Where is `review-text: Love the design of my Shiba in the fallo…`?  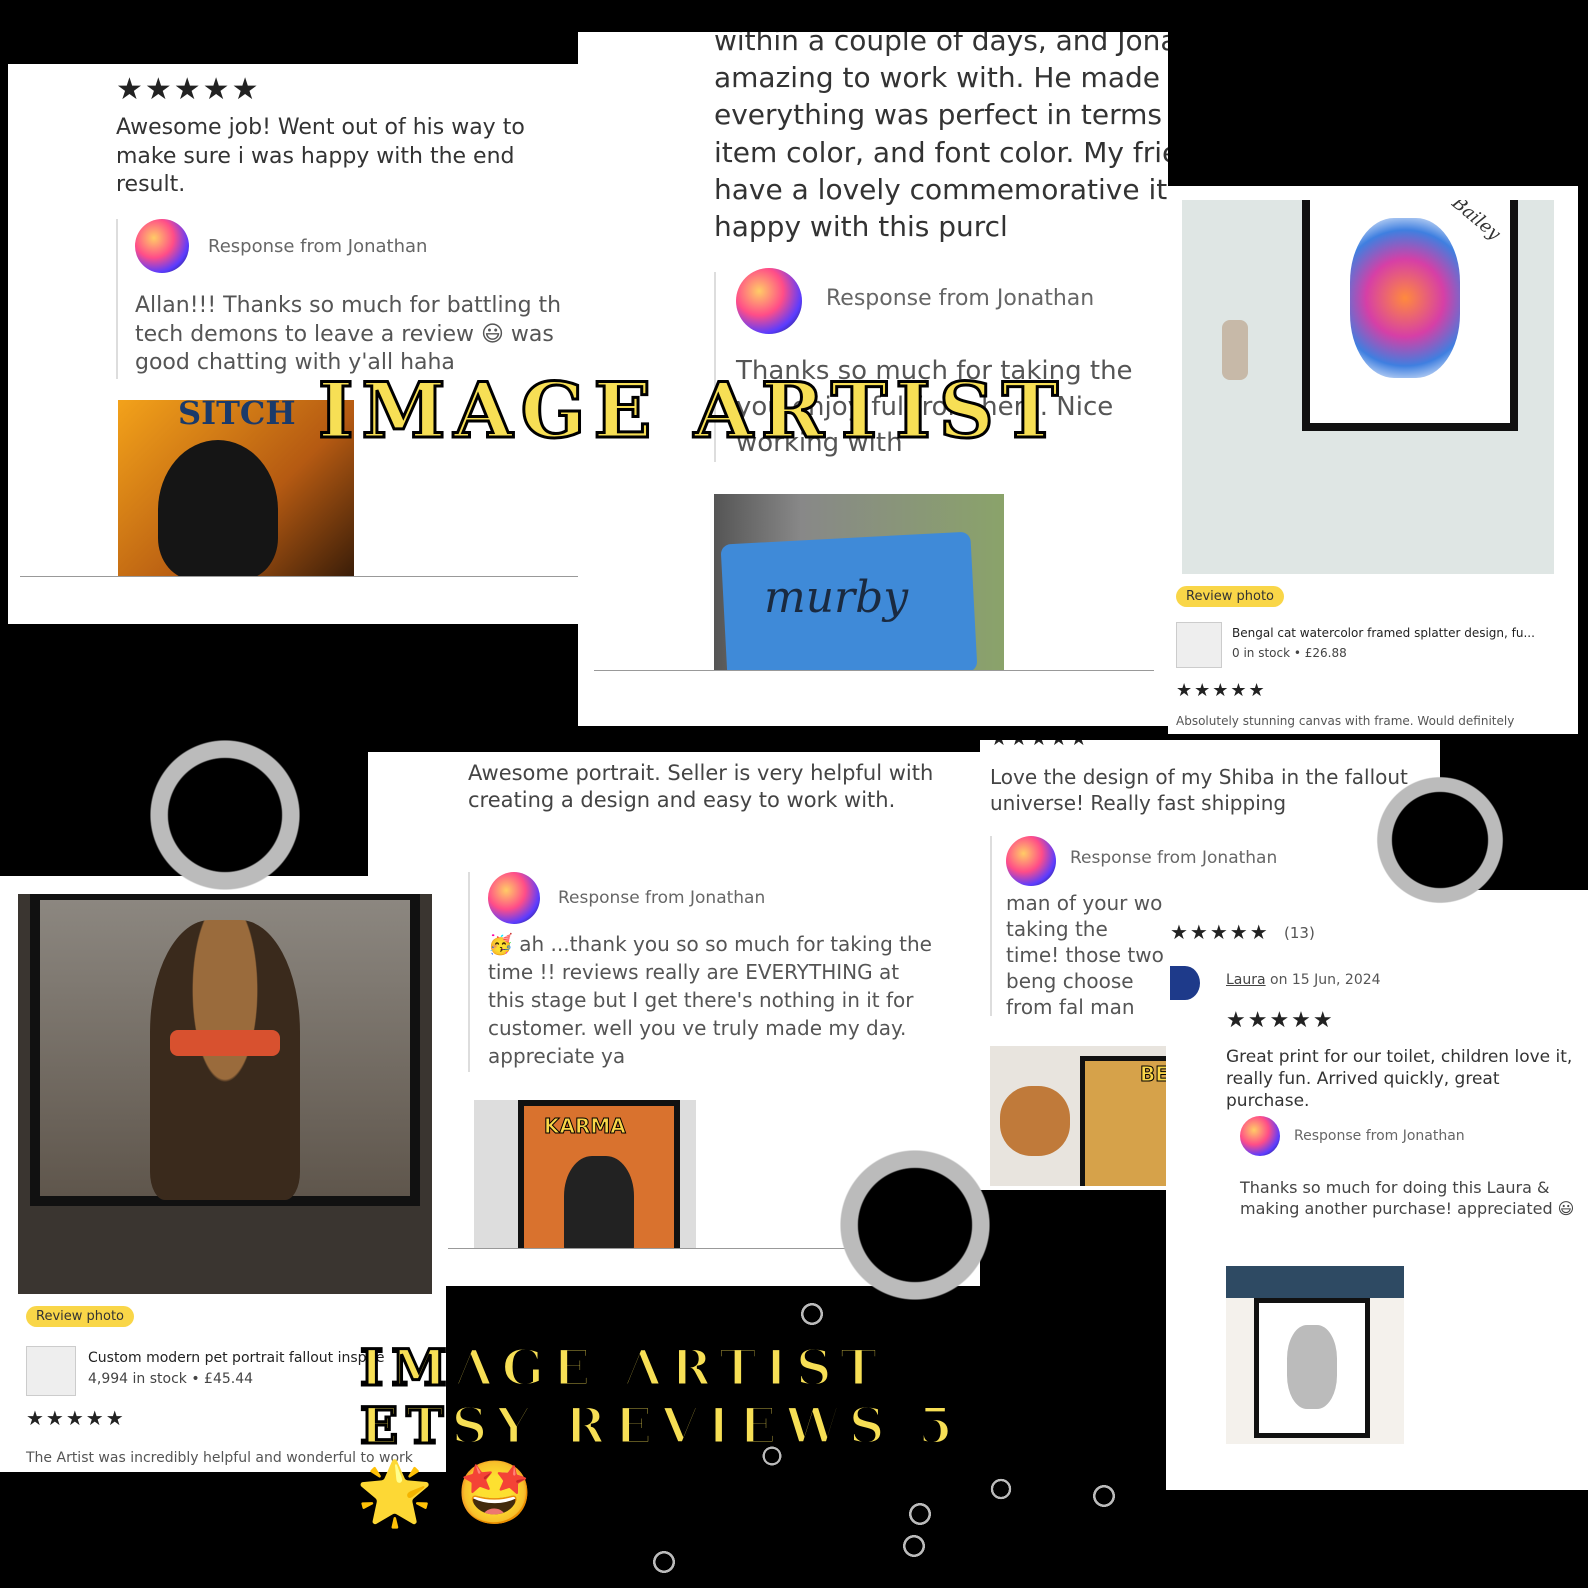 review-text: Love the design of my Shiba in the fallo… is located at coordinates (1199, 790).